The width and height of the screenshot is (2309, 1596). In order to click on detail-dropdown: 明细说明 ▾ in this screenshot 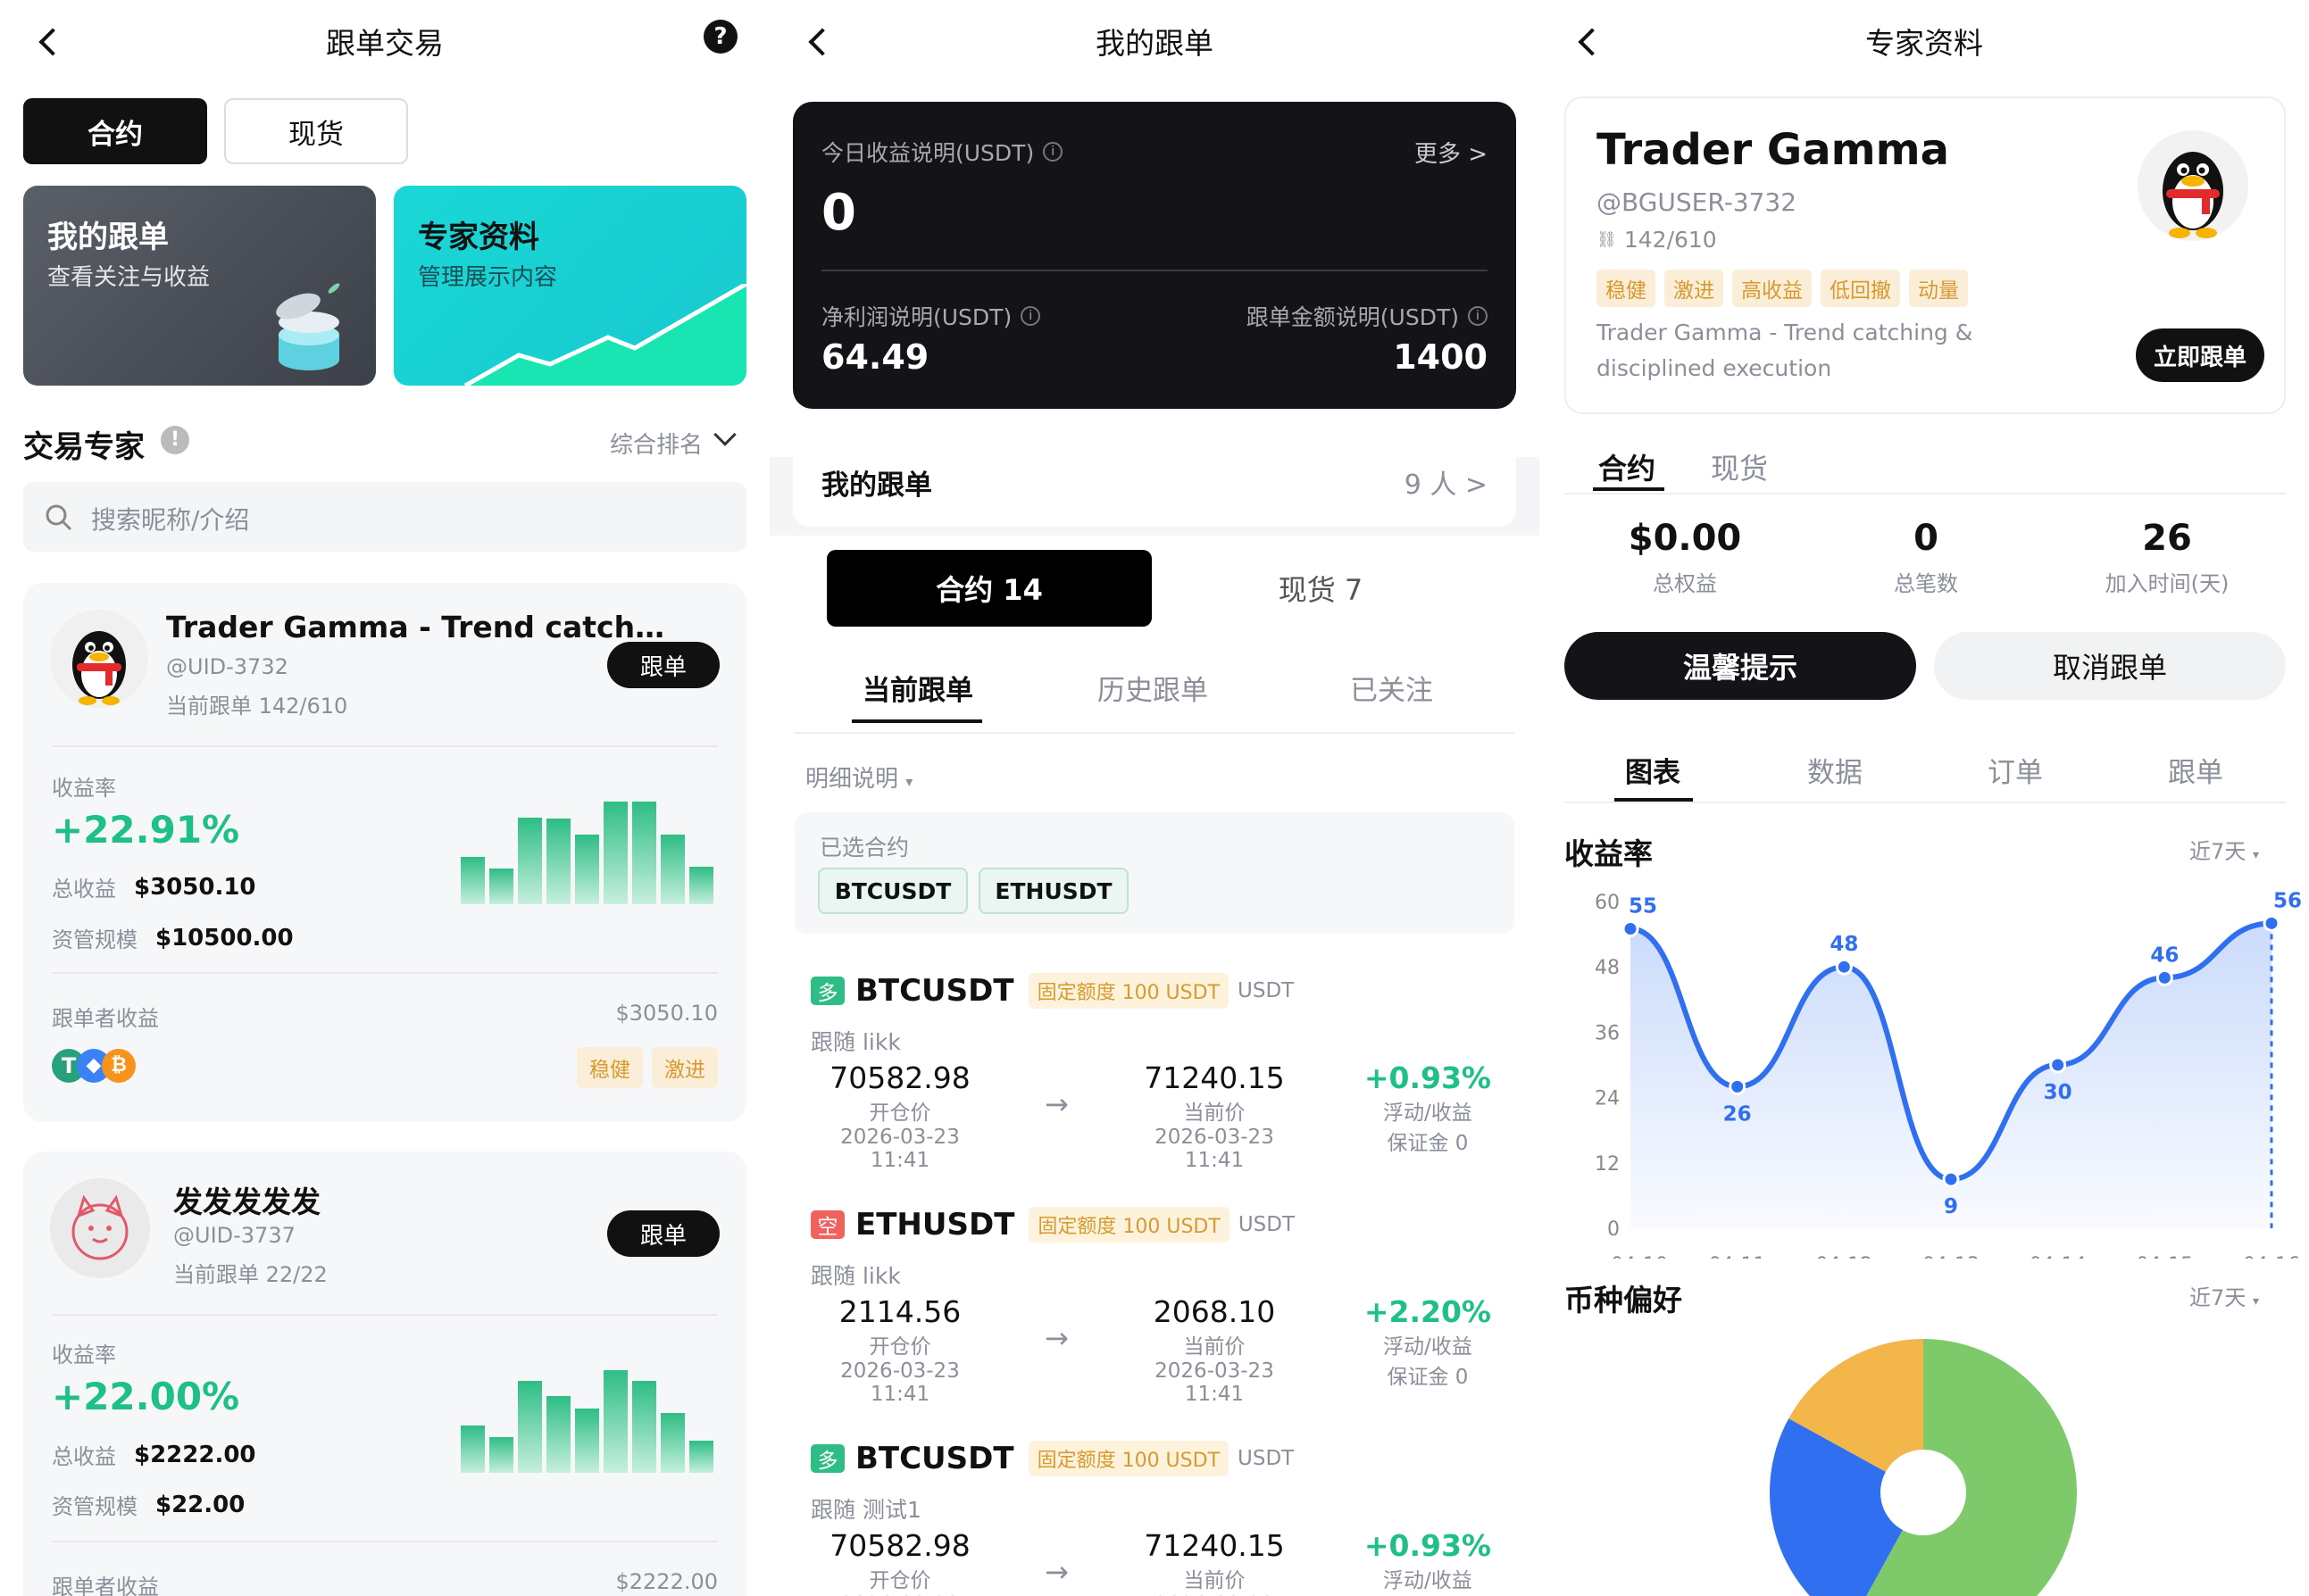, I will do `click(859, 777)`.